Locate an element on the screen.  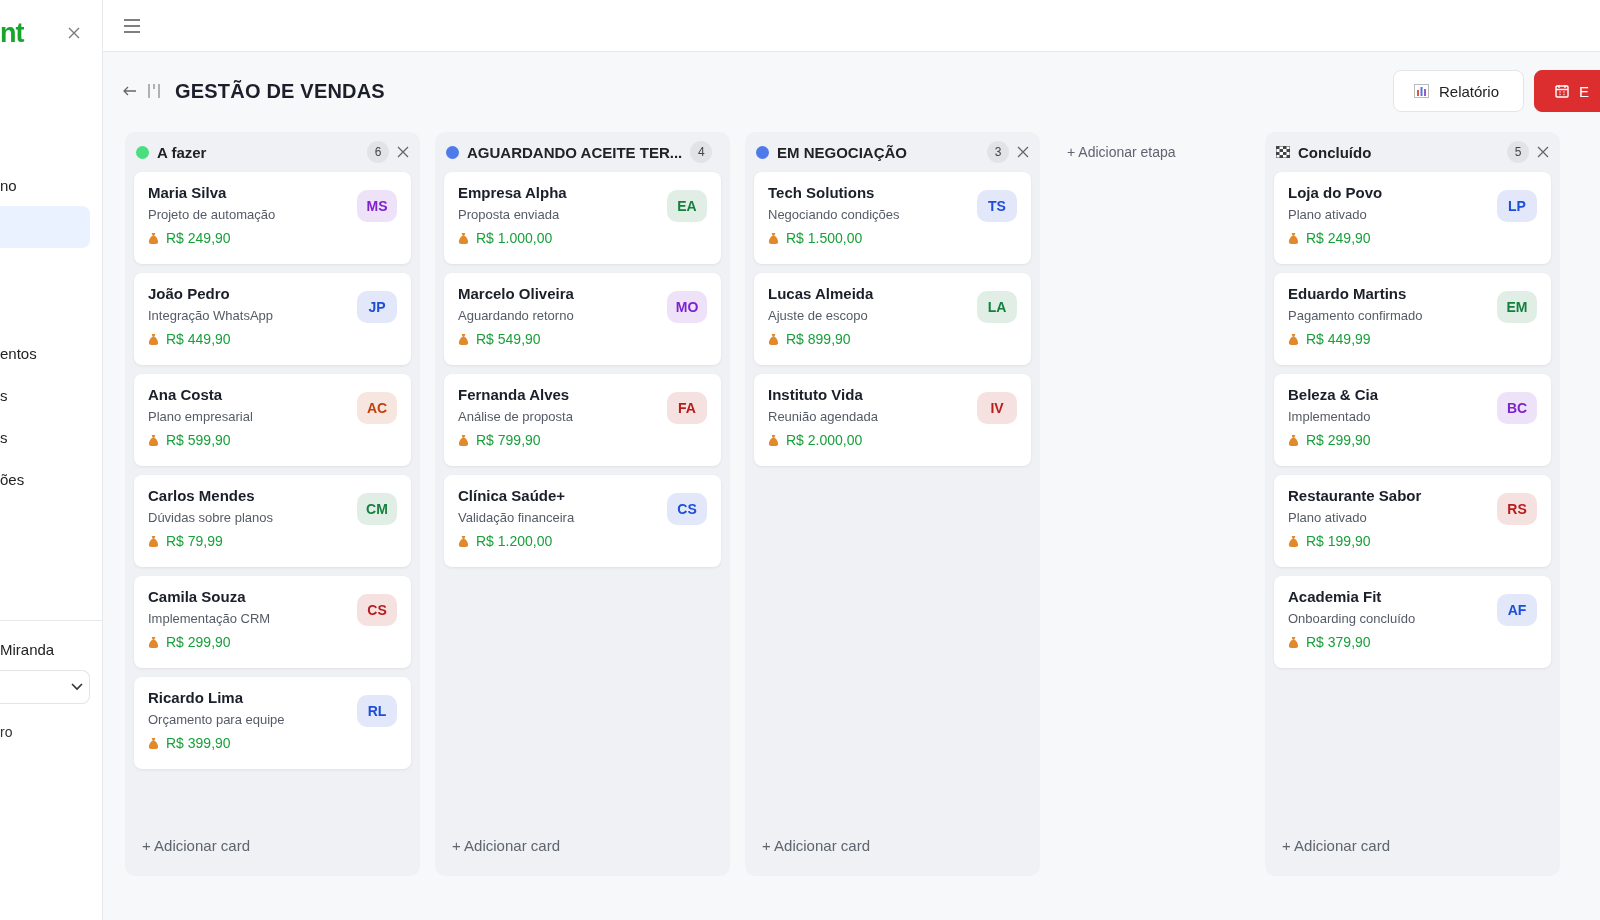
sidebar-link: ro is located at coordinates (45, 732).